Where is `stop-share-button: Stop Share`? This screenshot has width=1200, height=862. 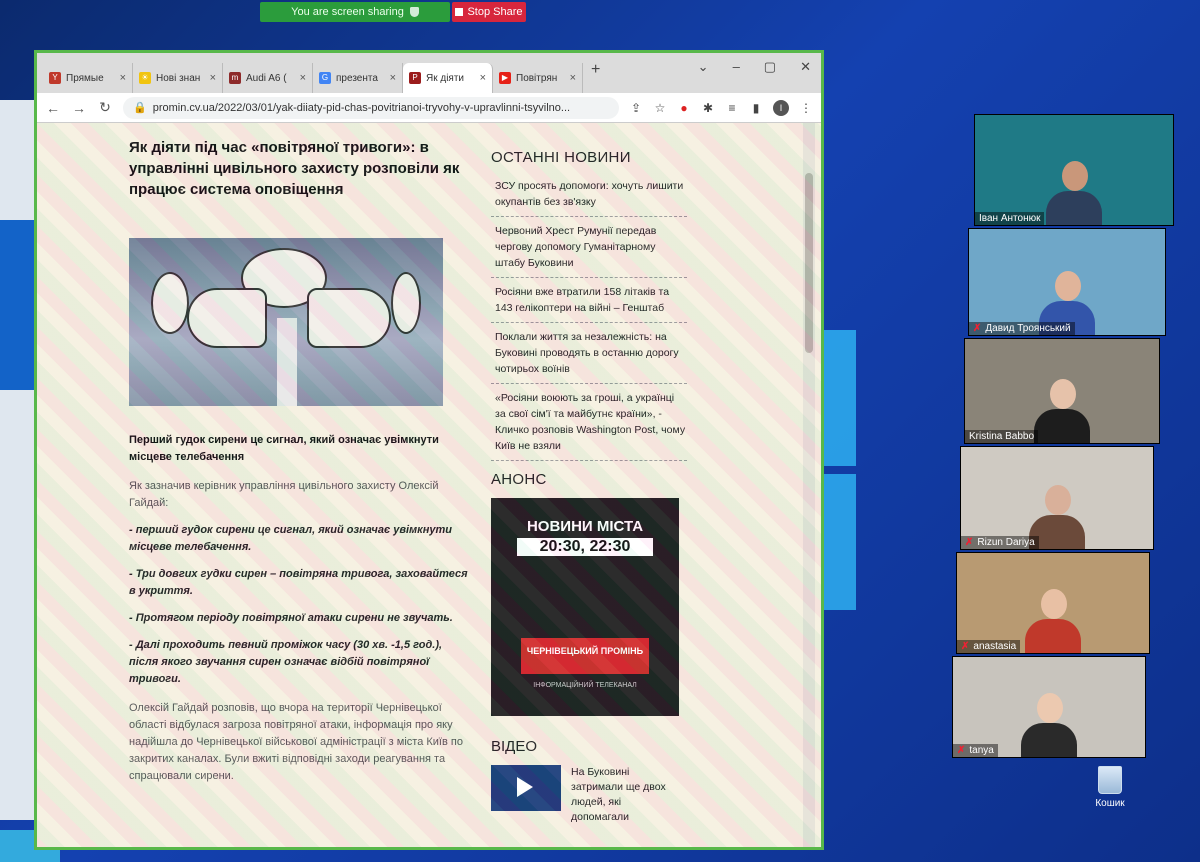 stop-share-button: Stop Share is located at coordinates (489, 12).